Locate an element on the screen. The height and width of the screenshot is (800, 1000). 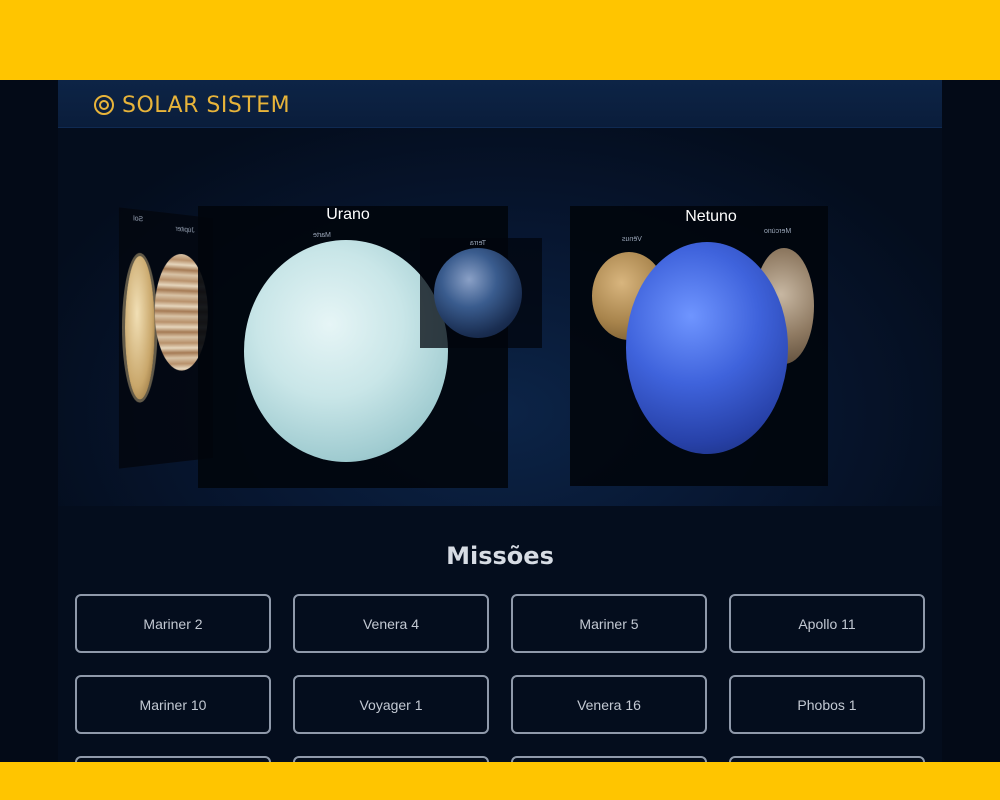
card-label-terra: Terra is located at coordinates (478, 243).